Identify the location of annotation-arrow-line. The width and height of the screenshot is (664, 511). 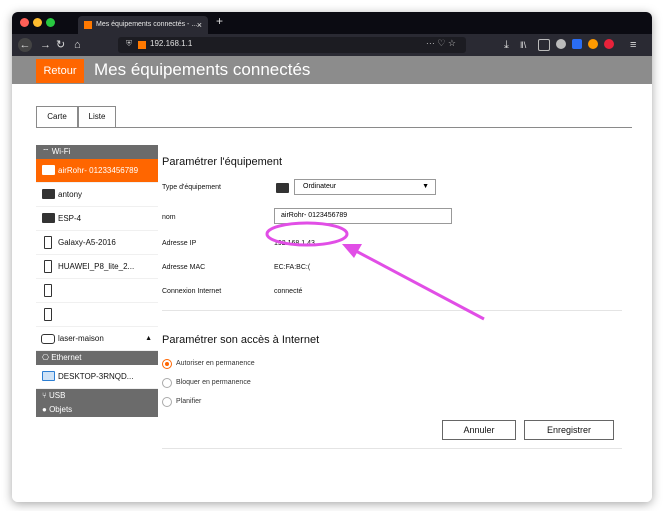
(419, 284).